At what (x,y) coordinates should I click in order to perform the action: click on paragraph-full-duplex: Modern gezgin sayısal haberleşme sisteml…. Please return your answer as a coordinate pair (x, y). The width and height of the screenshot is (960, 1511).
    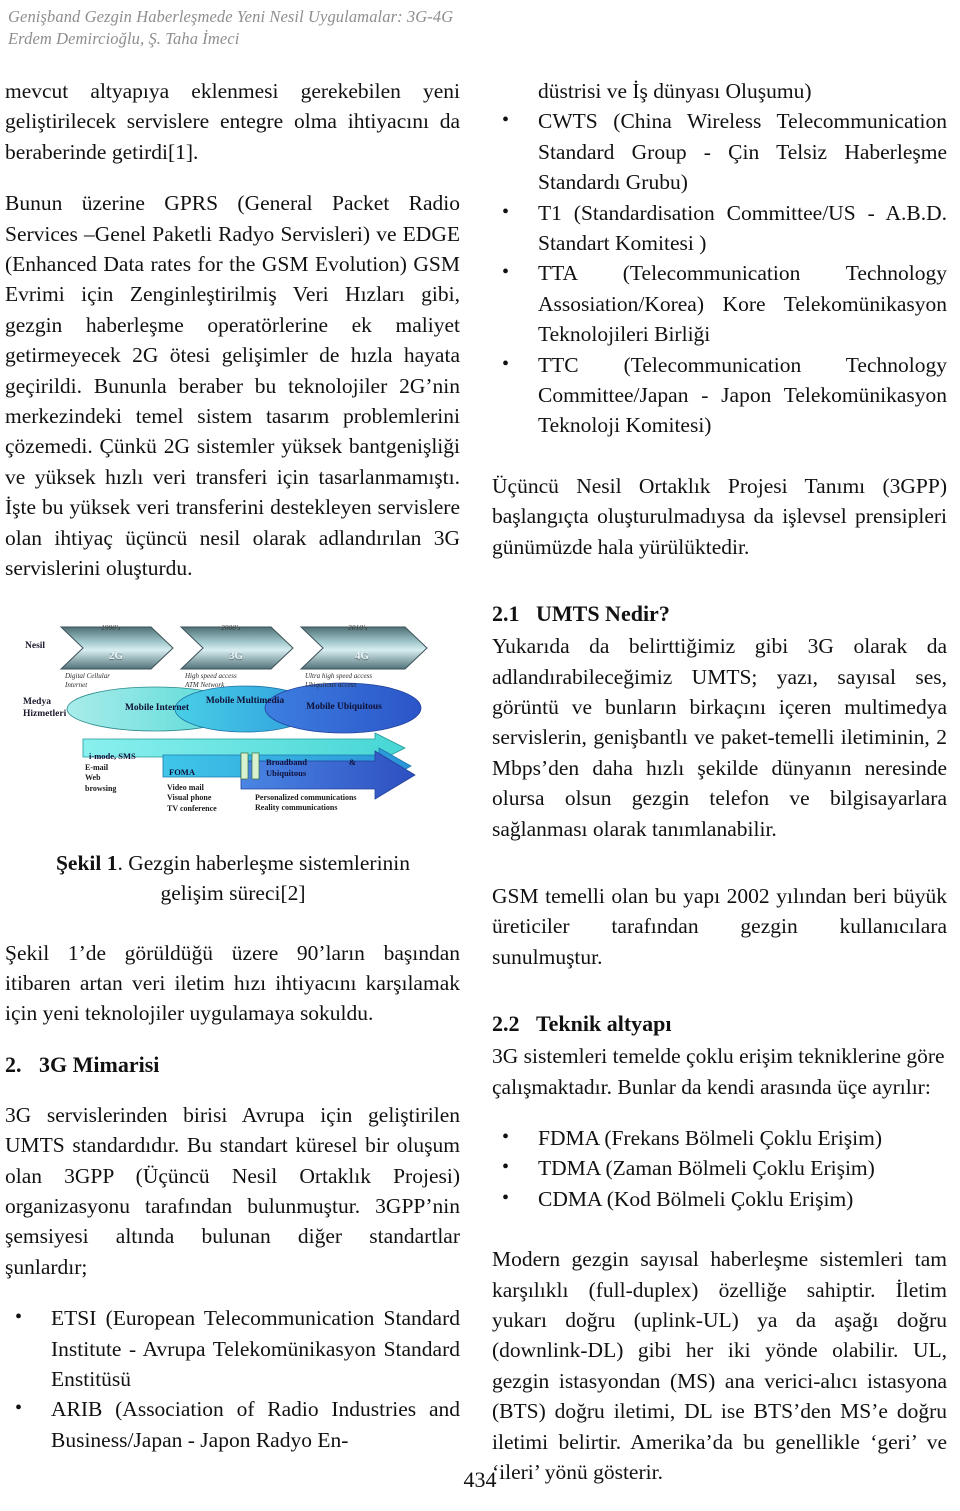
    Looking at the image, I should click on (719, 1366).